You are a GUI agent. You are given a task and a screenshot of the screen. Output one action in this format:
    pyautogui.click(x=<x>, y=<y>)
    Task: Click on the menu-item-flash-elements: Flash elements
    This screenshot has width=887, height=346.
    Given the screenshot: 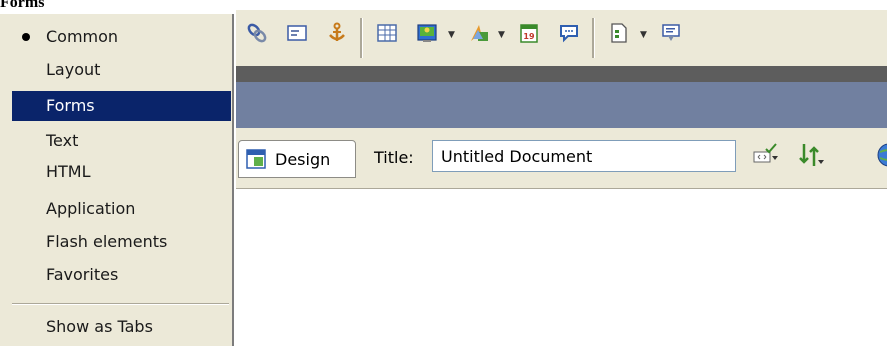 What is the action you would take?
    pyautogui.click(x=121, y=242)
    